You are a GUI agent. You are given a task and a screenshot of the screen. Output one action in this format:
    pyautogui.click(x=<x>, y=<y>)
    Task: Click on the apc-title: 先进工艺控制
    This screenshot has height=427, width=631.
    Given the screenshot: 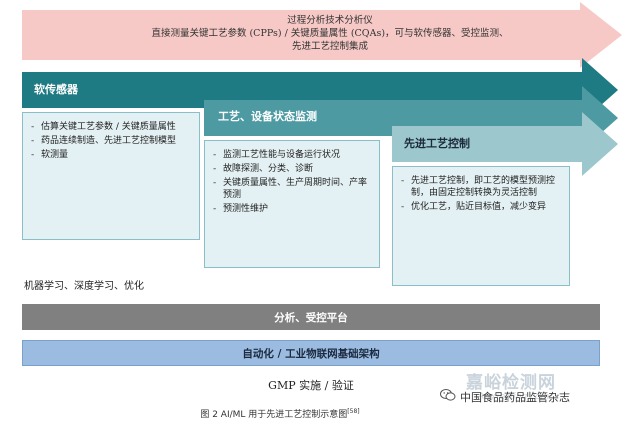 What is the action you would take?
    pyautogui.click(x=437, y=143)
    